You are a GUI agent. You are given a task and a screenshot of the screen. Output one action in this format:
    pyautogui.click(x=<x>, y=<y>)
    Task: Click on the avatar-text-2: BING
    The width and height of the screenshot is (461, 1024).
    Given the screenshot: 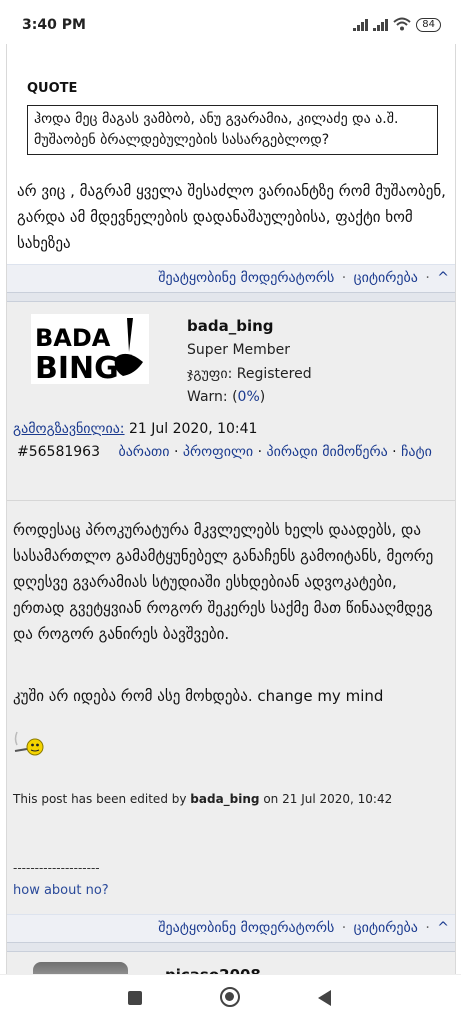 What is the action you would take?
    pyautogui.click(x=77, y=367)
    